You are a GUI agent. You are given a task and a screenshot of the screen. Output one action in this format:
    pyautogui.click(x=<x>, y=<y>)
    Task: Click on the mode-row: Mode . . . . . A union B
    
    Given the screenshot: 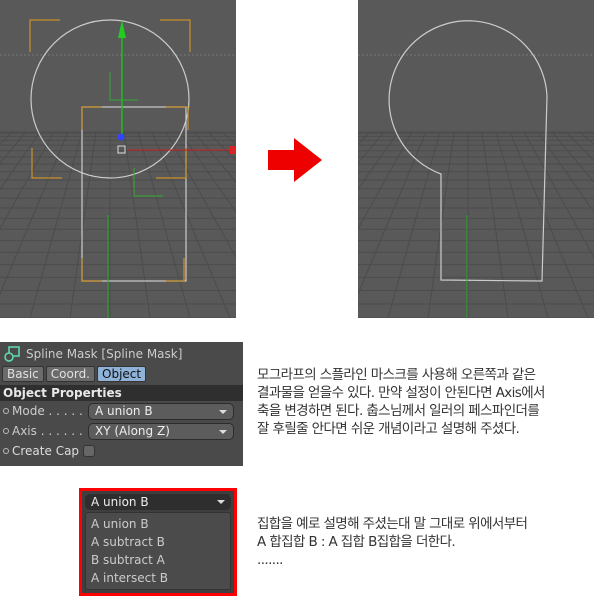 What is the action you would take?
    pyautogui.click(x=121, y=411)
    